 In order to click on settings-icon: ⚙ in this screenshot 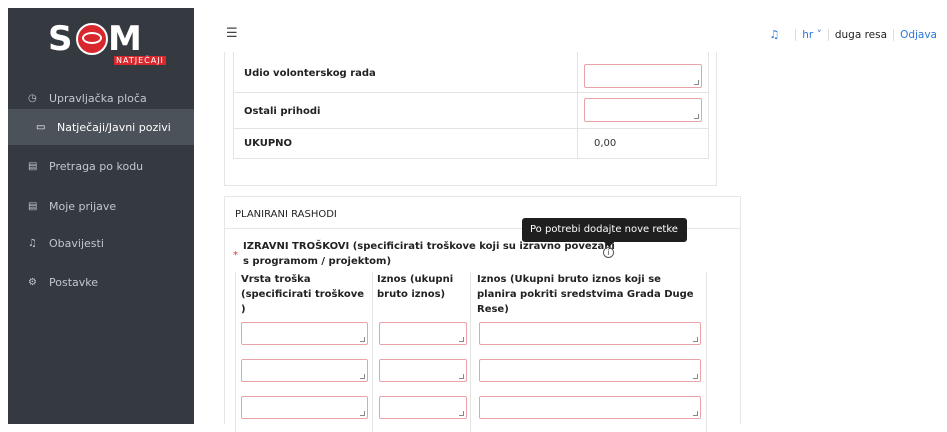, I will do `click(32, 282)`.